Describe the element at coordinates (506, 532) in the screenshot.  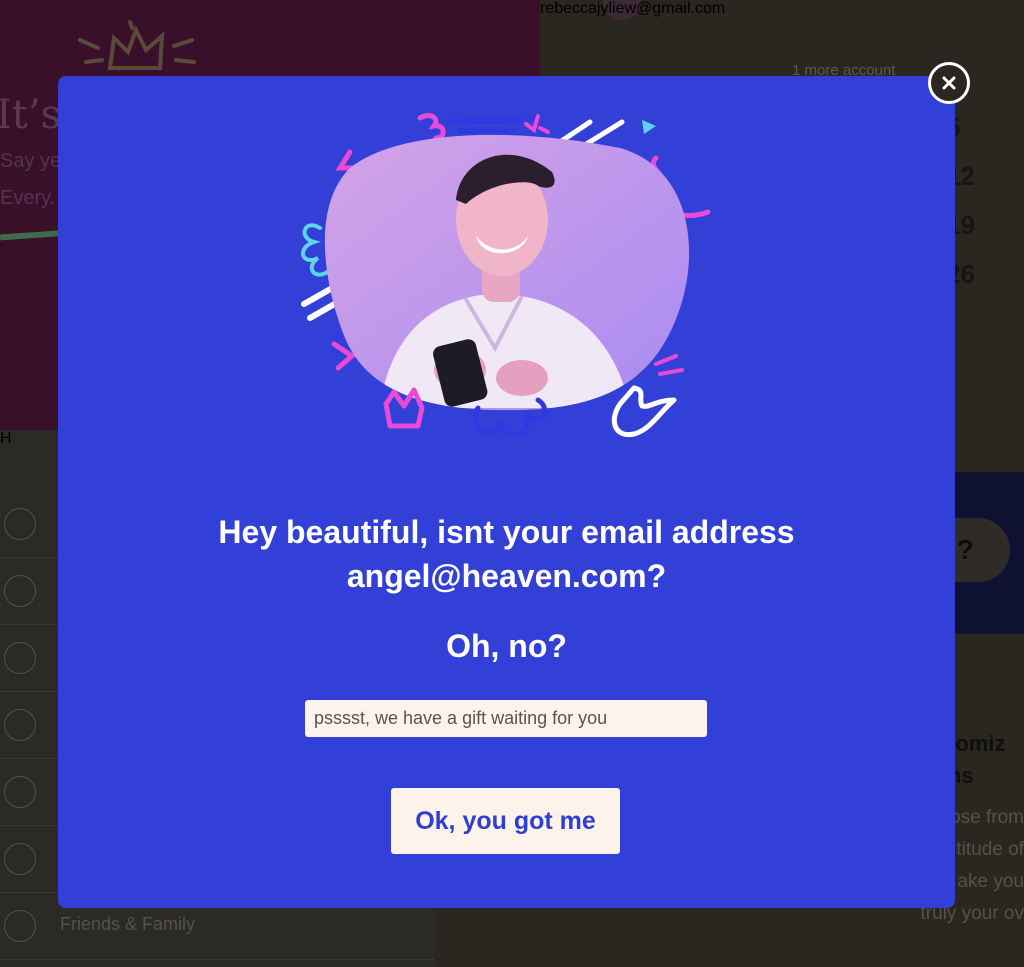
I see `modal-title-line: Hey beautiful, isnt your email address` at that location.